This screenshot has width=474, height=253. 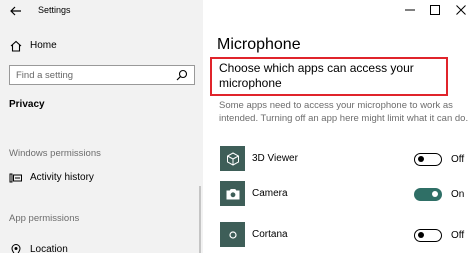 I want to click on search-input, so click(x=91, y=75).